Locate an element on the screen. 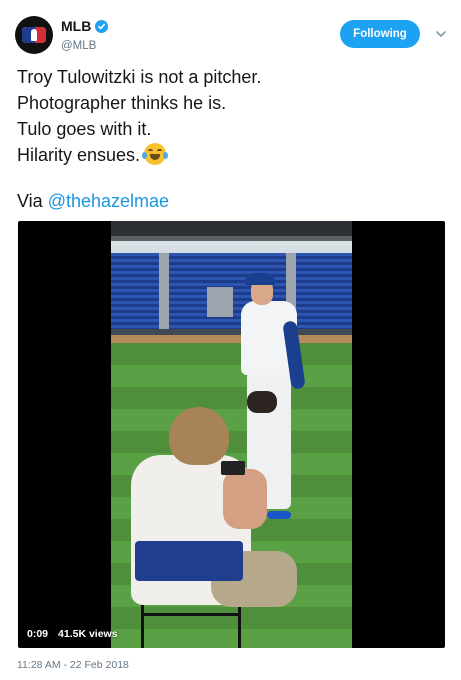  mlb-logo-icon is located at coordinates (34, 35).